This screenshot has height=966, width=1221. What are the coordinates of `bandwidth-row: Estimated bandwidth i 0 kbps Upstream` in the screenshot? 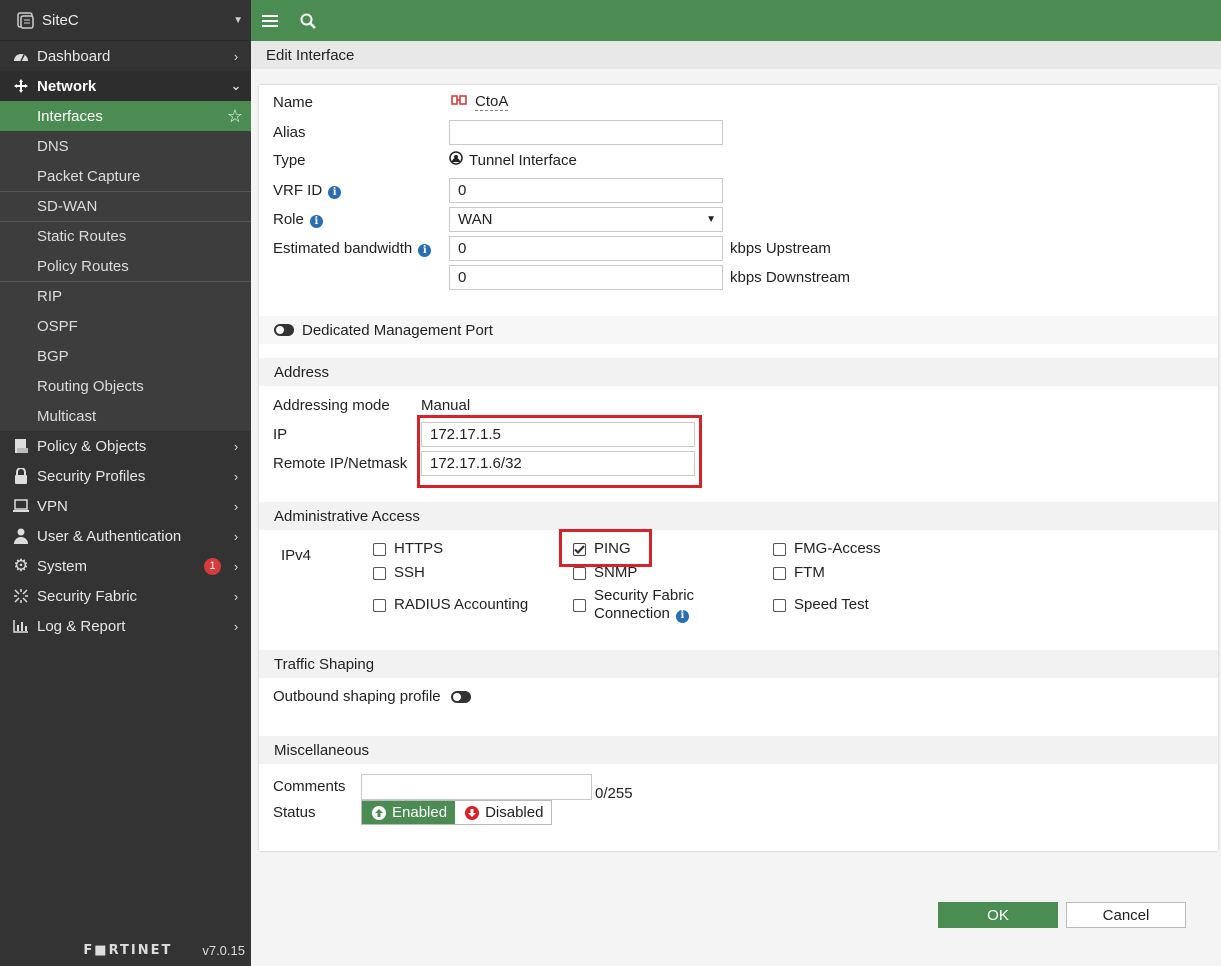 It's located at (552, 248).